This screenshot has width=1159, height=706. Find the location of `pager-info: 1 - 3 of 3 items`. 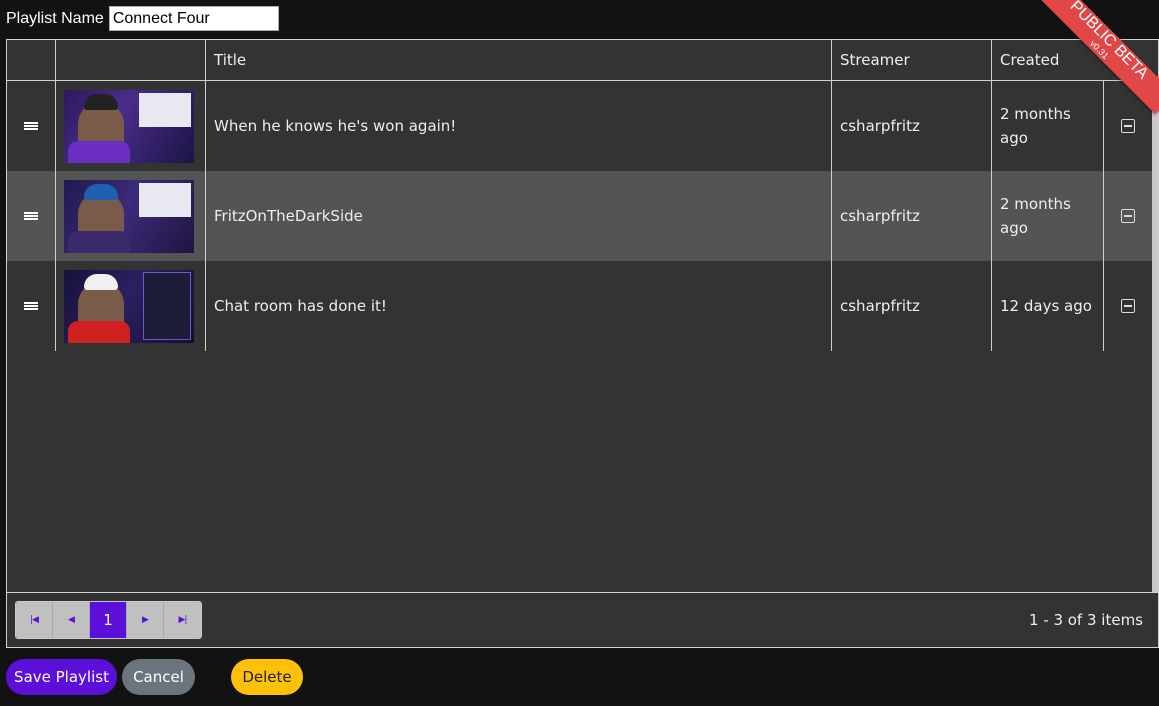

pager-info: 1 - 3 of 3 items is located at coordinates (1085, 620).